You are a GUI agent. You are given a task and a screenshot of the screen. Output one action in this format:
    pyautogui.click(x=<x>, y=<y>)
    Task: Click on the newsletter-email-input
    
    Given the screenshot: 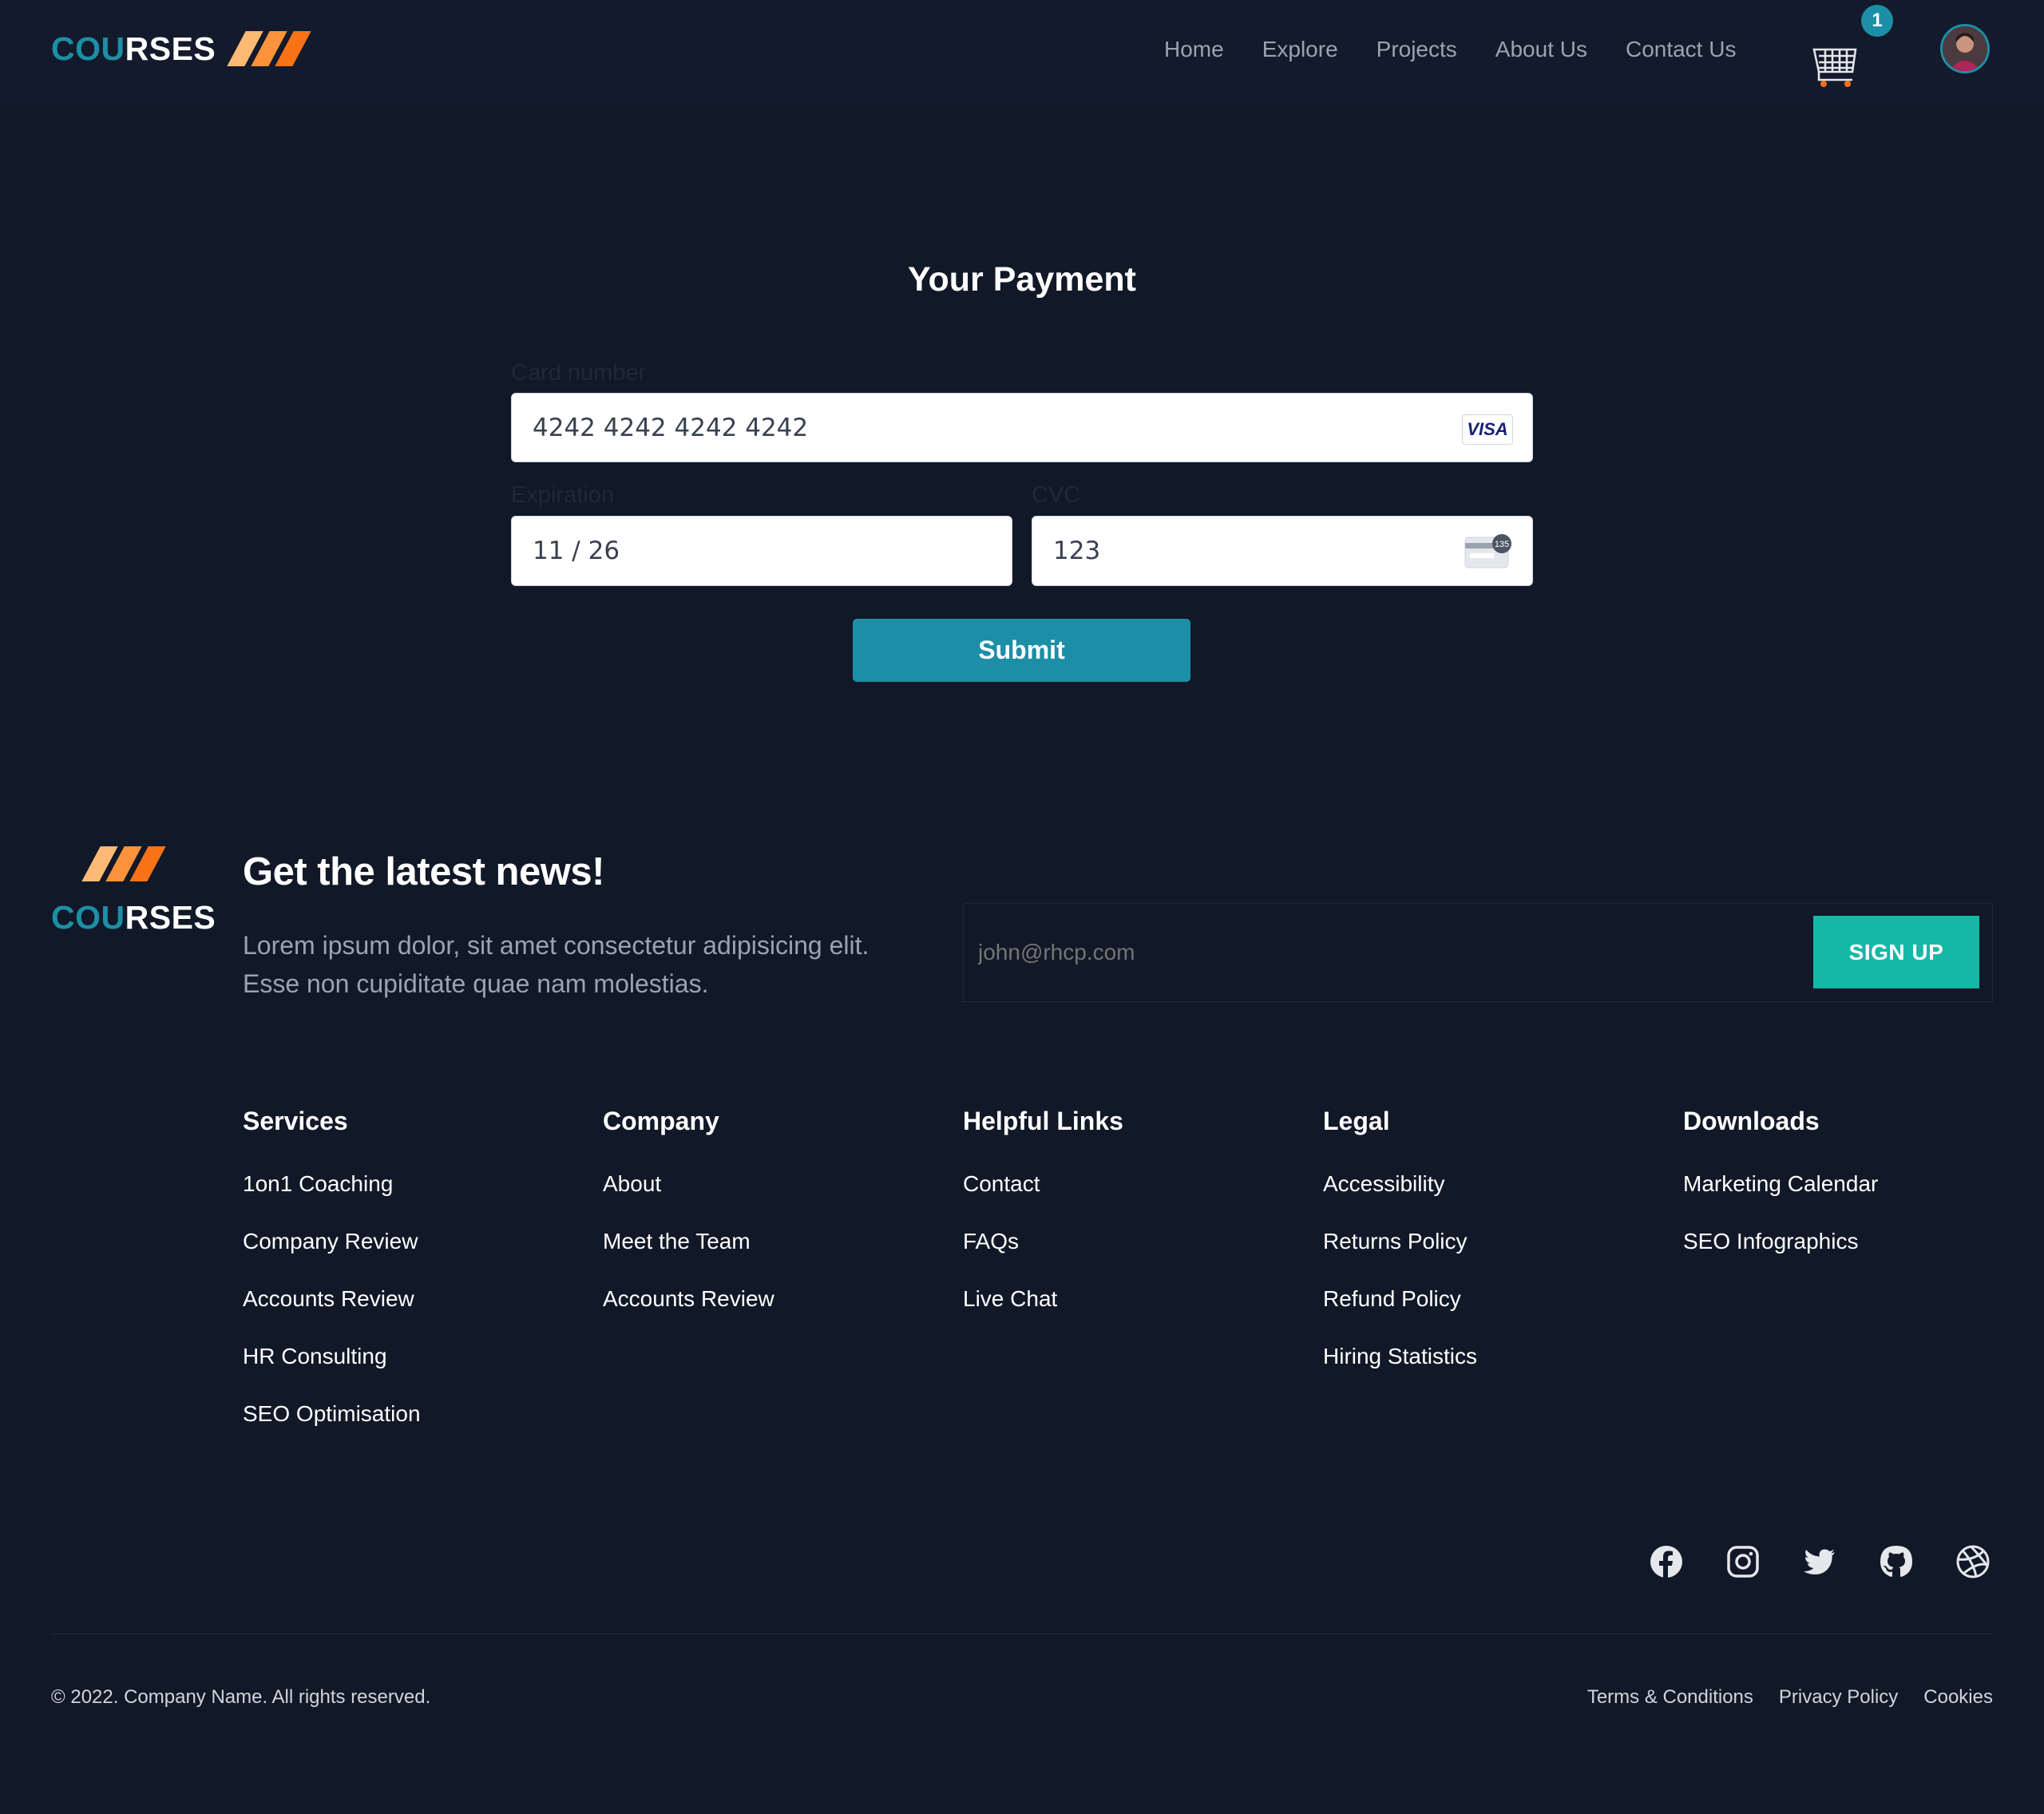 What is the action you would take?
    pyautogui.click(x=1337, y=953)
    